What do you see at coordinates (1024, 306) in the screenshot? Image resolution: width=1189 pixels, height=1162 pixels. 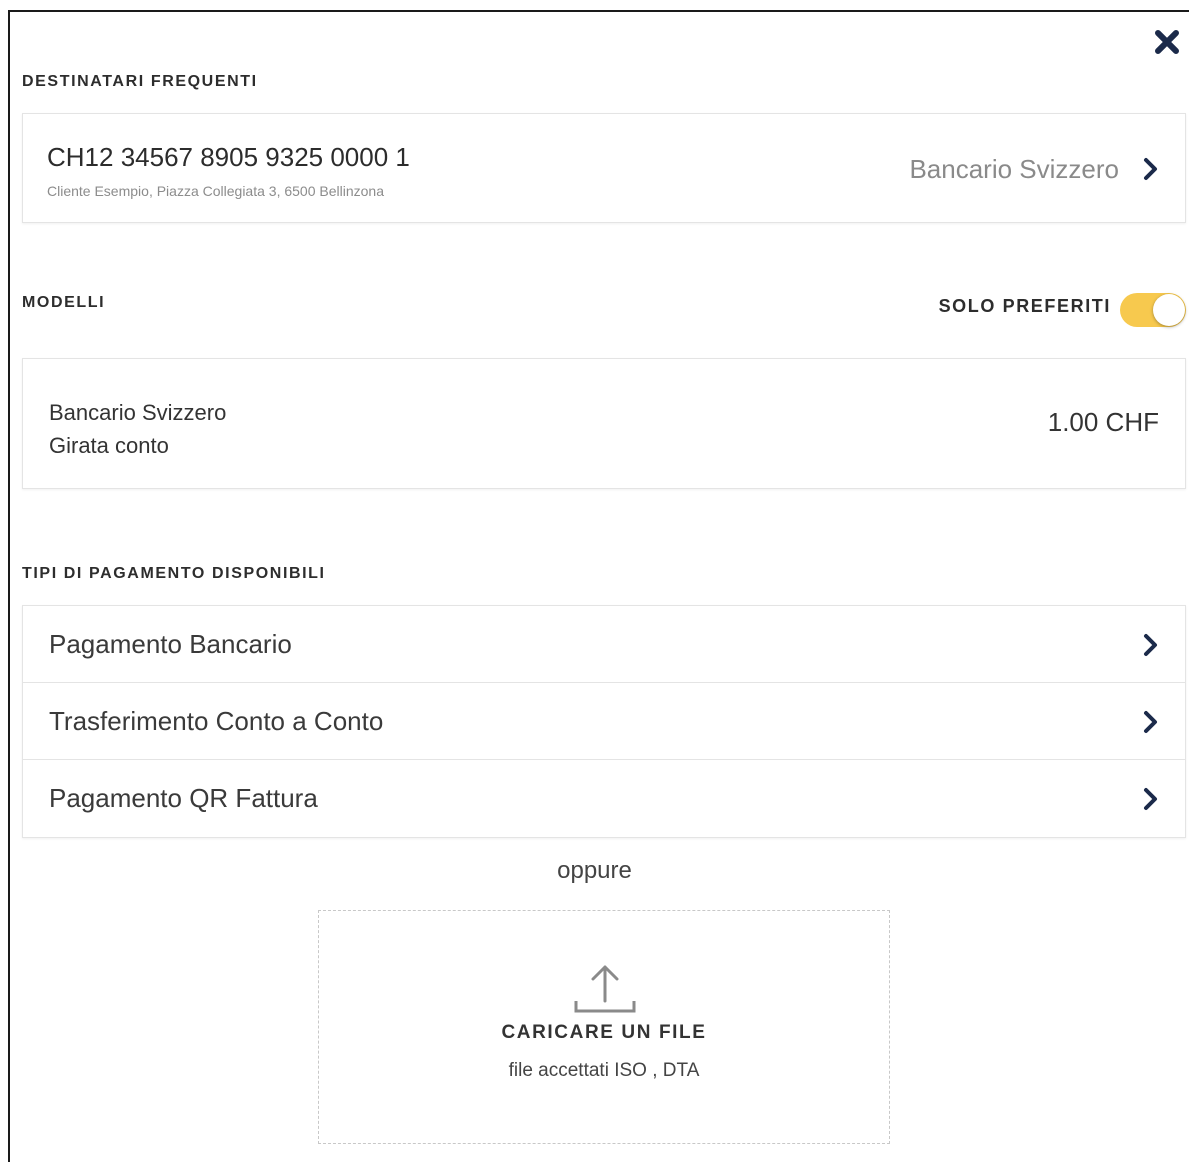 I see `favorites-toggle-label: SOLO PREFERITI` at bounding box center [1024, 306].